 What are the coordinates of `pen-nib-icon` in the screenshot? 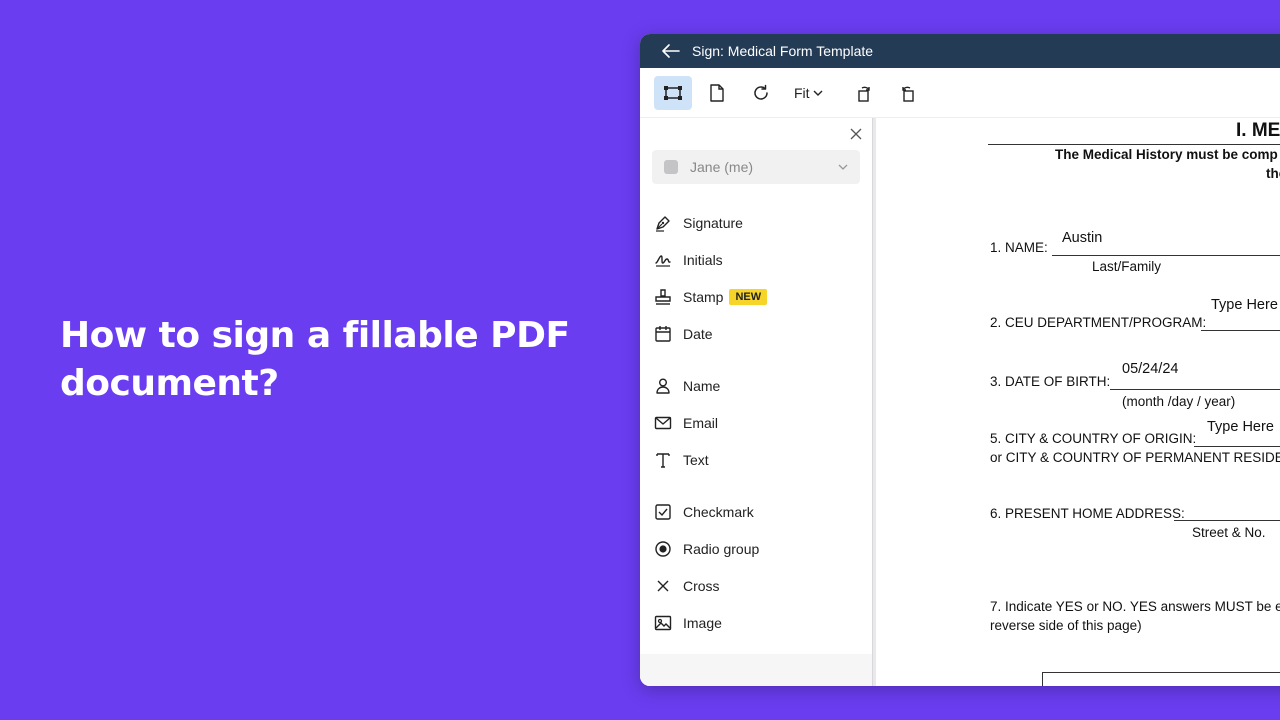 It's located at (663, 223).